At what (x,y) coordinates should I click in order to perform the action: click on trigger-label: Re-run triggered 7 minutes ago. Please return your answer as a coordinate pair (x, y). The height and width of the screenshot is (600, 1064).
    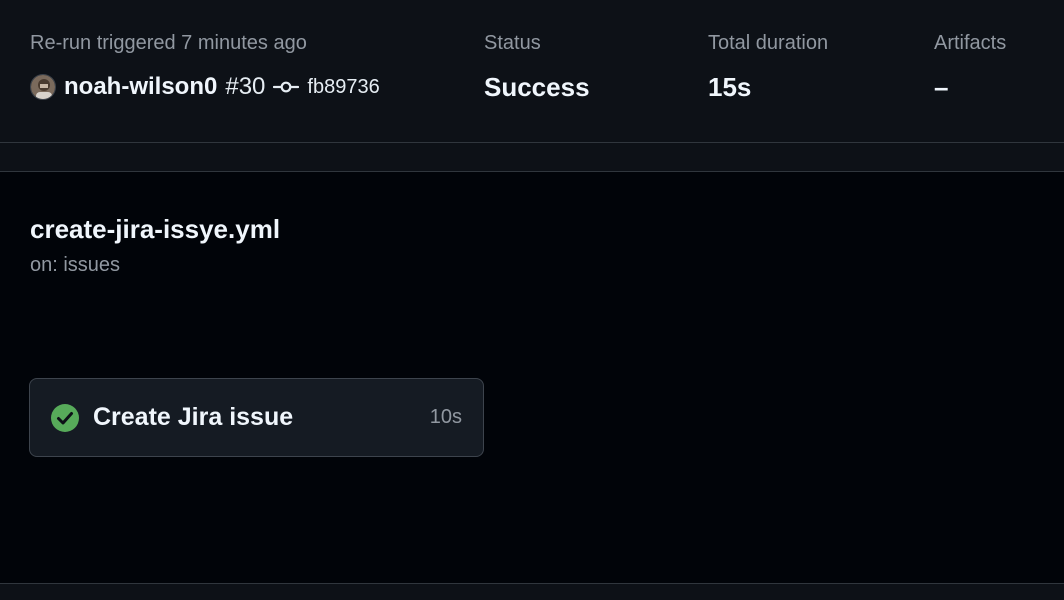
    Looking at the image, I should click on (168, 43).